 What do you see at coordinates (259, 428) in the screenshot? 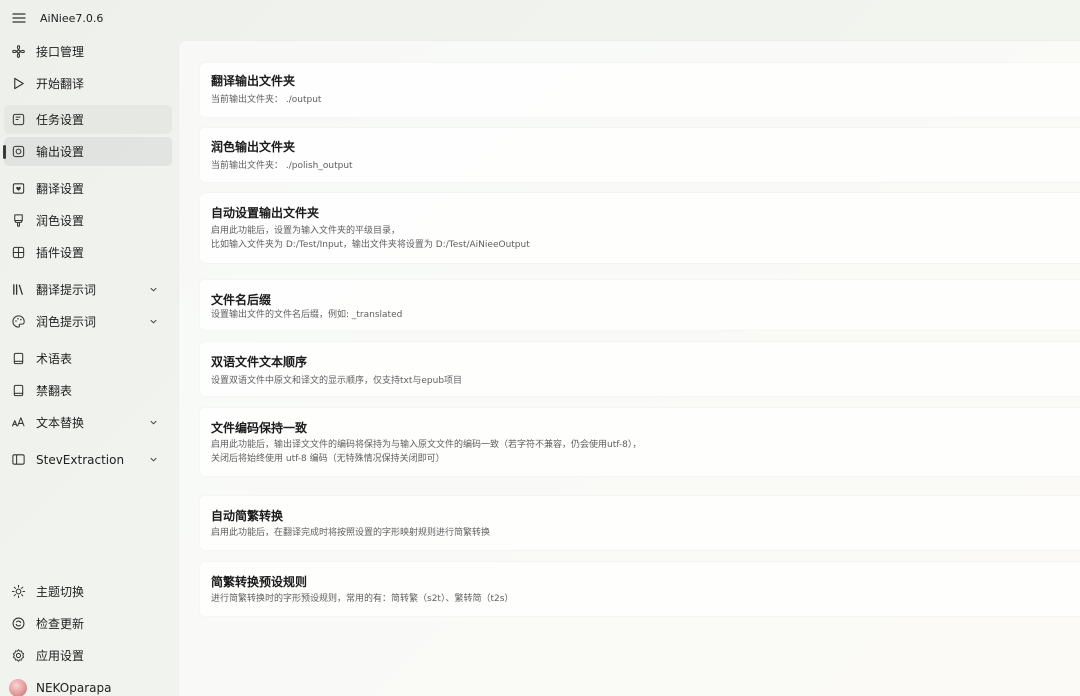
I see `setting-title: 文件编码保持一致` at bounding box center [259, 428].